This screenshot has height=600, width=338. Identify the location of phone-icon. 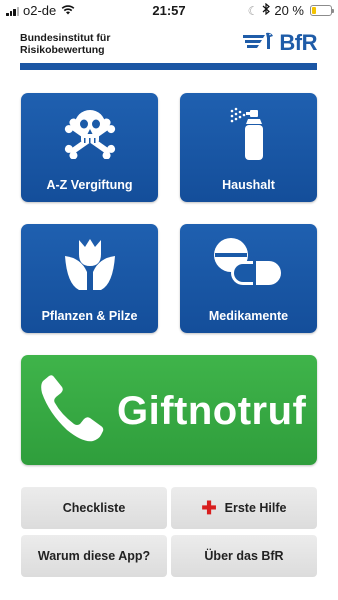
(72, 412).